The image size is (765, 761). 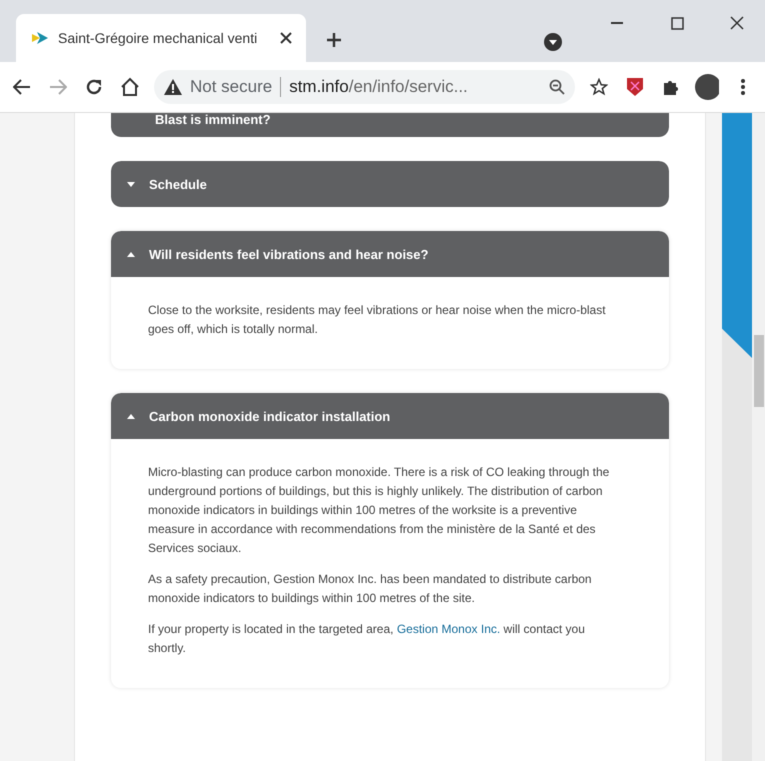 I want to click on paragraph: If your property is located in the targeted area, Gestion Monox Inc. will contact you shortly., so click(x=367, y=639).